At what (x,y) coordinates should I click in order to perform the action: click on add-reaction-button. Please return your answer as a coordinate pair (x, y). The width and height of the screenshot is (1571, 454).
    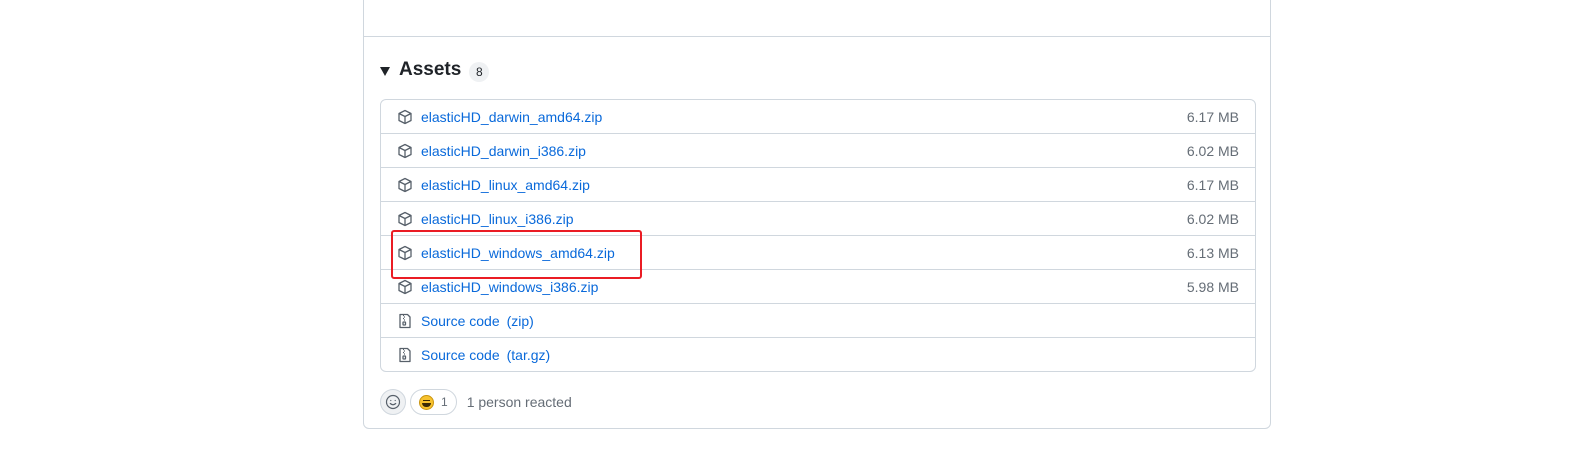
    Looking at the image, I should click on (393, 402).